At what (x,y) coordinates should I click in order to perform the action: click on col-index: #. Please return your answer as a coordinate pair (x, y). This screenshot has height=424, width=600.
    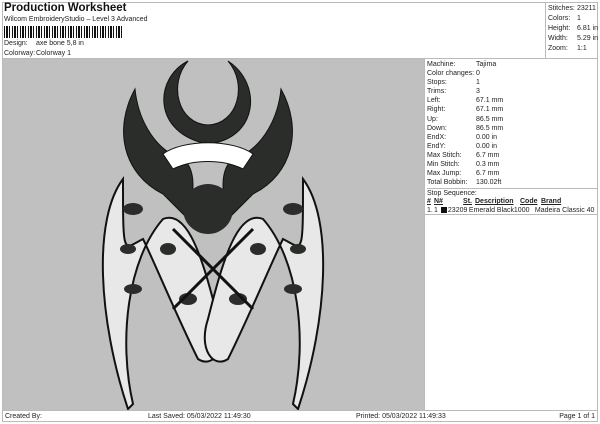
    Looking at the image, I should click on (429, 202).